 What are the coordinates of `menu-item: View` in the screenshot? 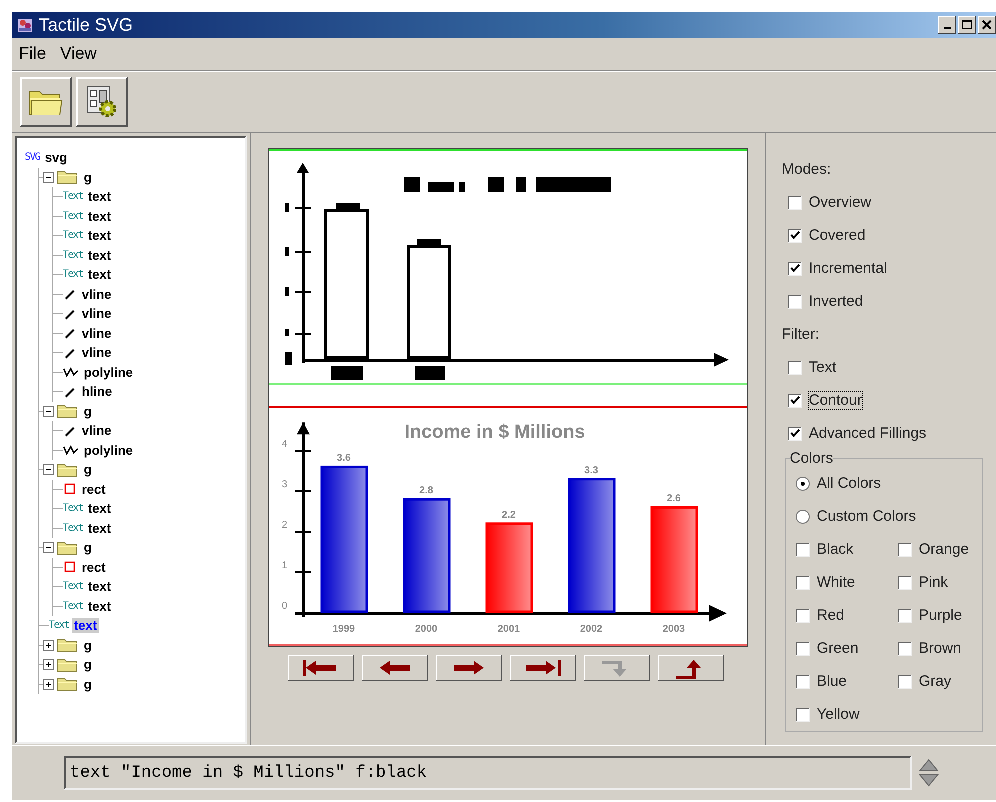 It's located at (78, 54).